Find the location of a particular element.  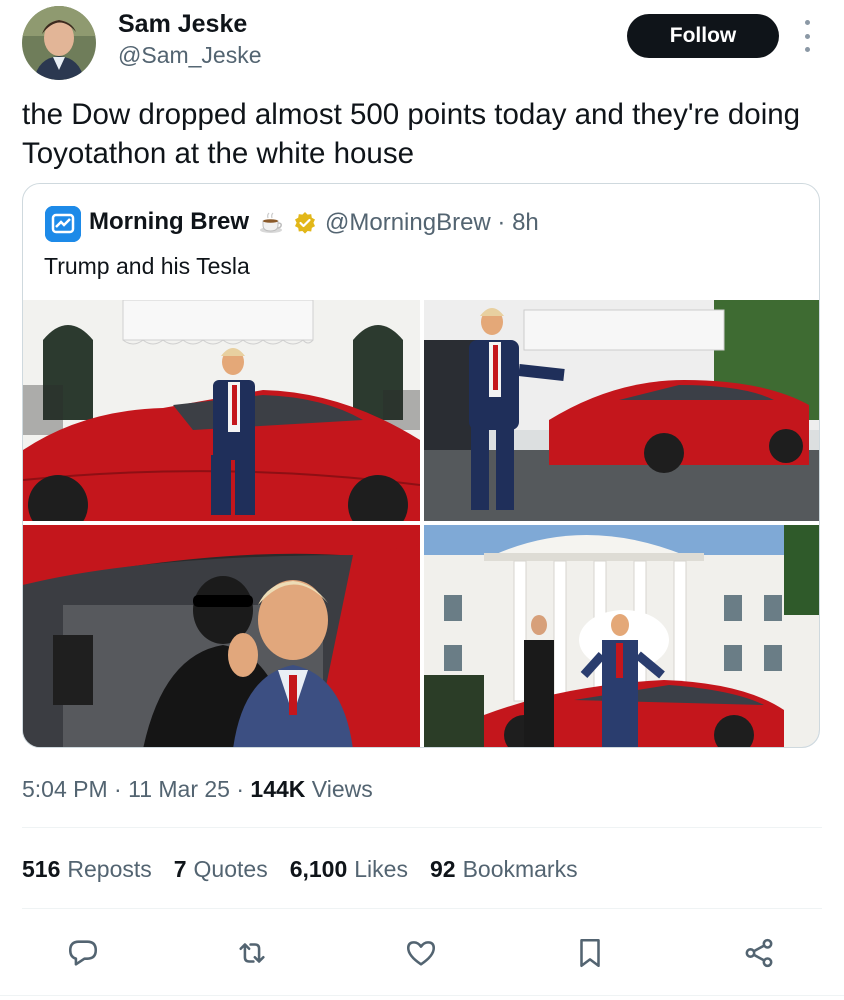

quotes-count: 7 is located at coordinates (180, 869).